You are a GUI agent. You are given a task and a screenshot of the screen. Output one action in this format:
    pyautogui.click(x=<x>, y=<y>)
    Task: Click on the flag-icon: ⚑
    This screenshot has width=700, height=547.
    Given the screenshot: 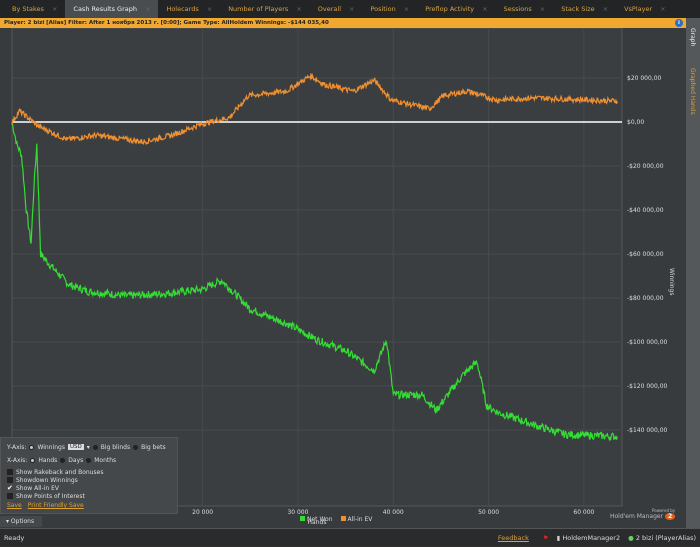 What is the action you would take?
    pyautogui.click(x=545, y=538)
    